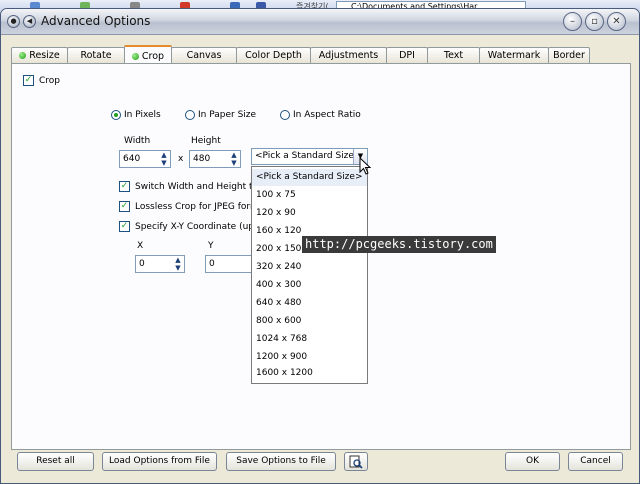  I want to click on crop-checkbox: ✓, so click(28, 80).